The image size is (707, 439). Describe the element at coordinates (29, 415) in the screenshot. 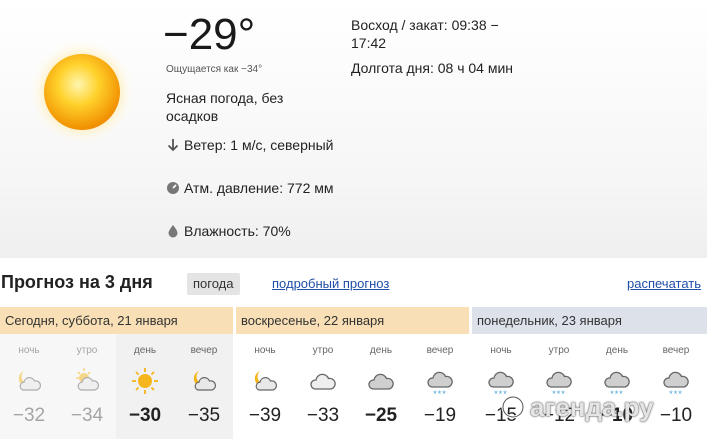

I see `part-temp: −32` at that location.